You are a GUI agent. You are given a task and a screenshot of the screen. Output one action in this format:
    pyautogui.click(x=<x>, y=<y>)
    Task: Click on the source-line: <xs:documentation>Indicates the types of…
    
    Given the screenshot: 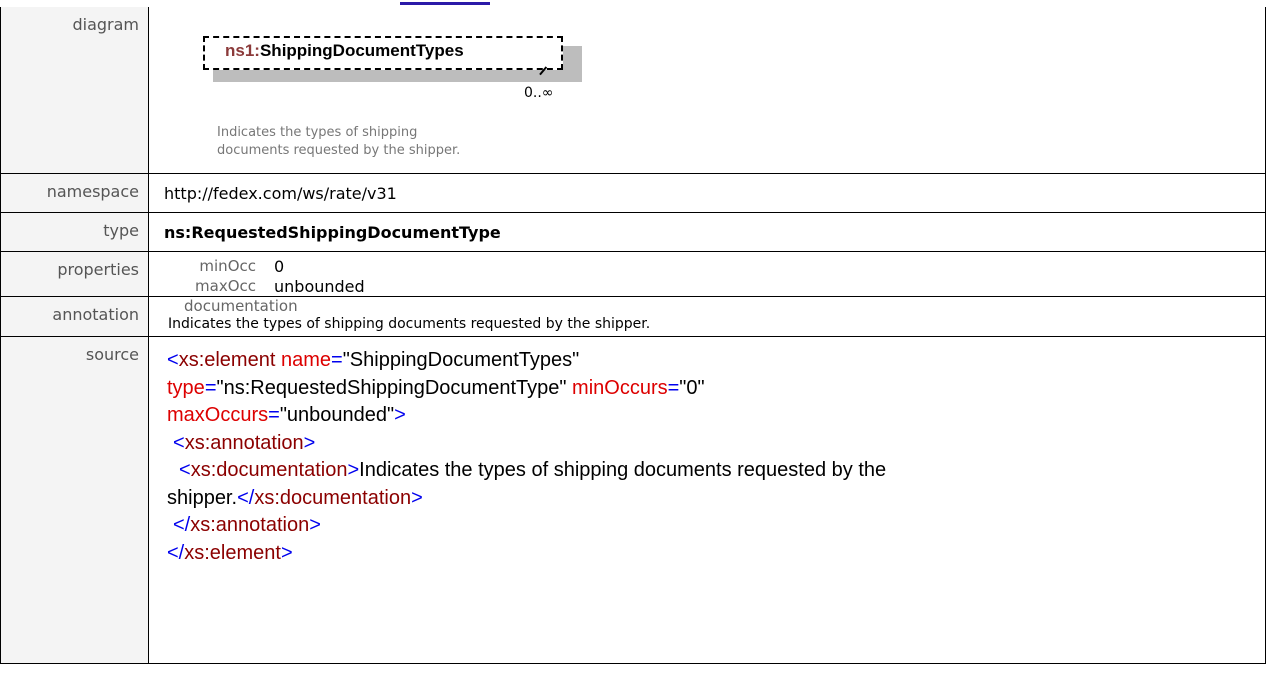 What is the action you would take?
    pyautogui.click(x=533, y=470)
    